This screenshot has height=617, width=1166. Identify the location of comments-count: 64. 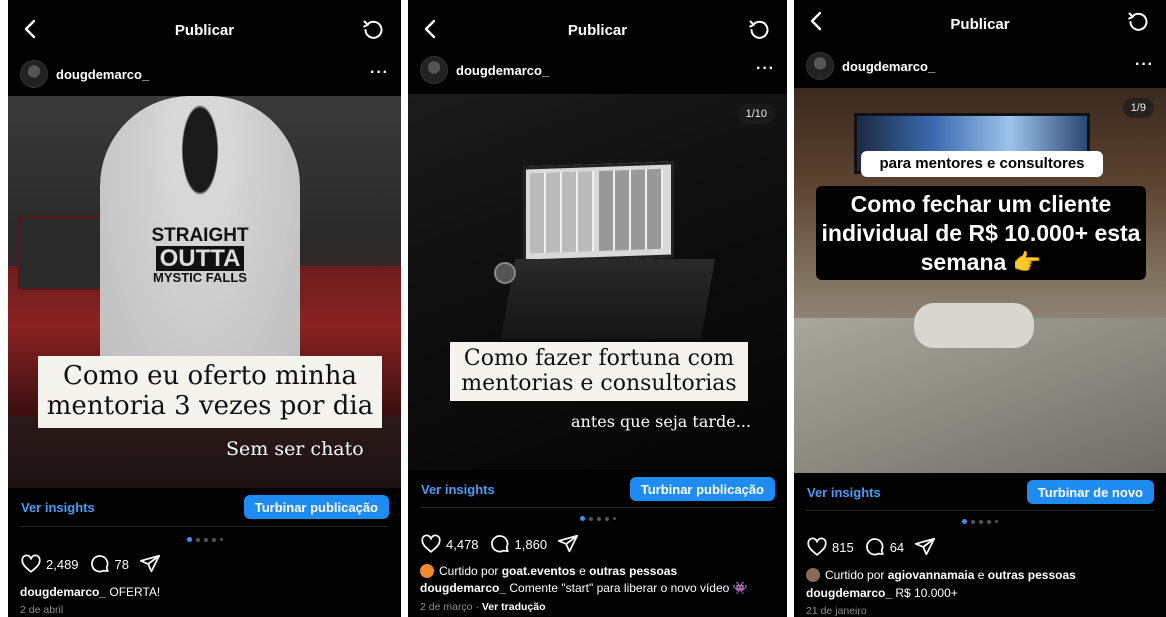
(897, 547).